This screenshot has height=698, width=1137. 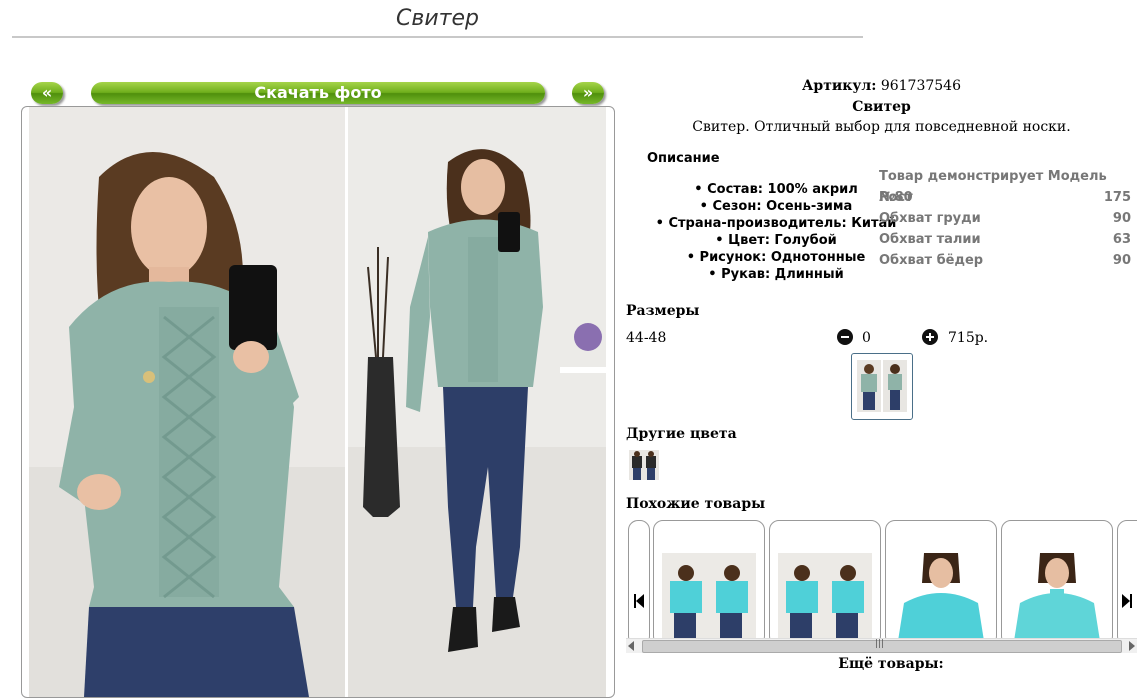 I want to click on product-name: Свитер, so click(x=881, y=107).